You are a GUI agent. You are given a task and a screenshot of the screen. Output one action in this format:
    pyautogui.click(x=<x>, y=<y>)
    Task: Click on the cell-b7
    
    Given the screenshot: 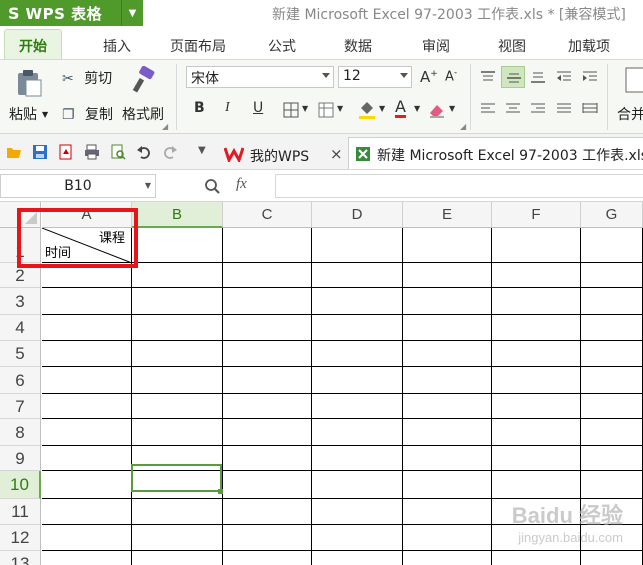 What is the action you would take?
    pyautogui.click(x=177, y=406)
    